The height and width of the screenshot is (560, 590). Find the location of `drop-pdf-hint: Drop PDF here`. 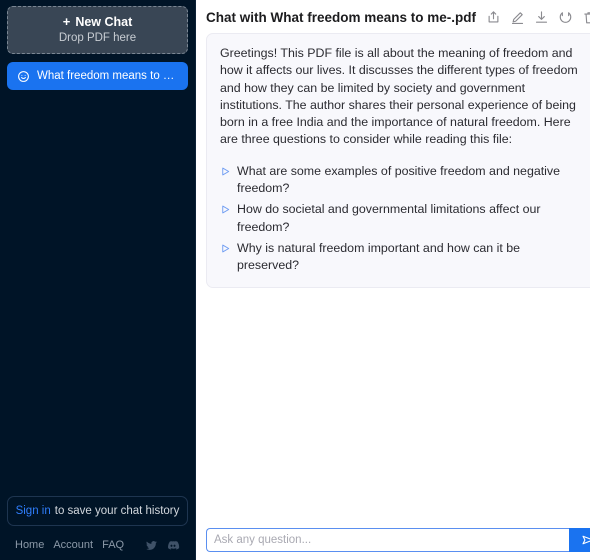

drop-pdf-hint: Drop PDF here is located at coordinates (97, 38).